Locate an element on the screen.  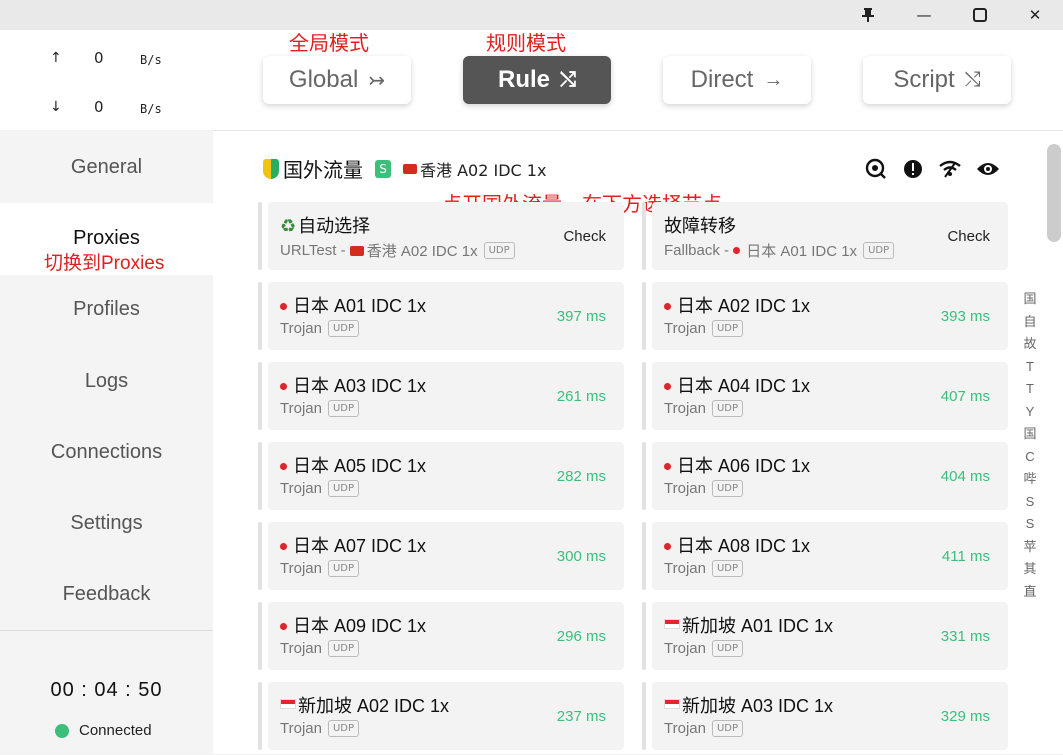
proxy-subtitle: Fallback - 日本 A01 IDC 1x UDP is located at coordinates (779, 250).